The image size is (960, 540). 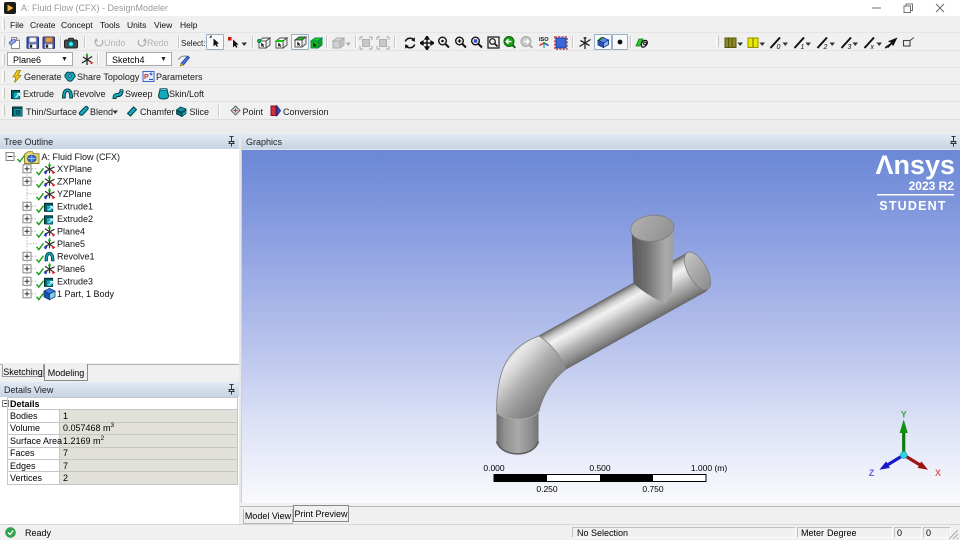 I want to click on svg-text: YZPlane, so click(x=74, y=194).